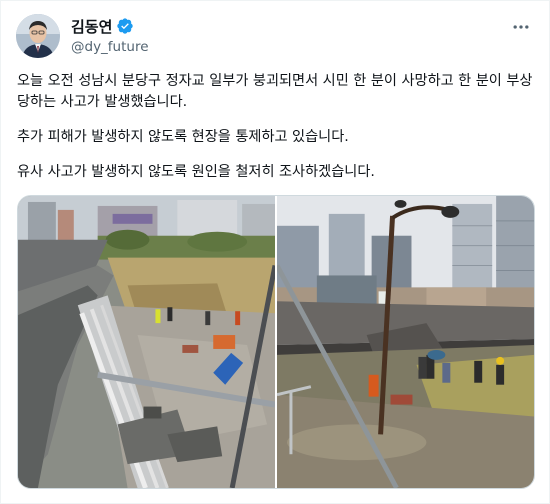  I want to click on more-horizontal-icon, so click(521, 27).